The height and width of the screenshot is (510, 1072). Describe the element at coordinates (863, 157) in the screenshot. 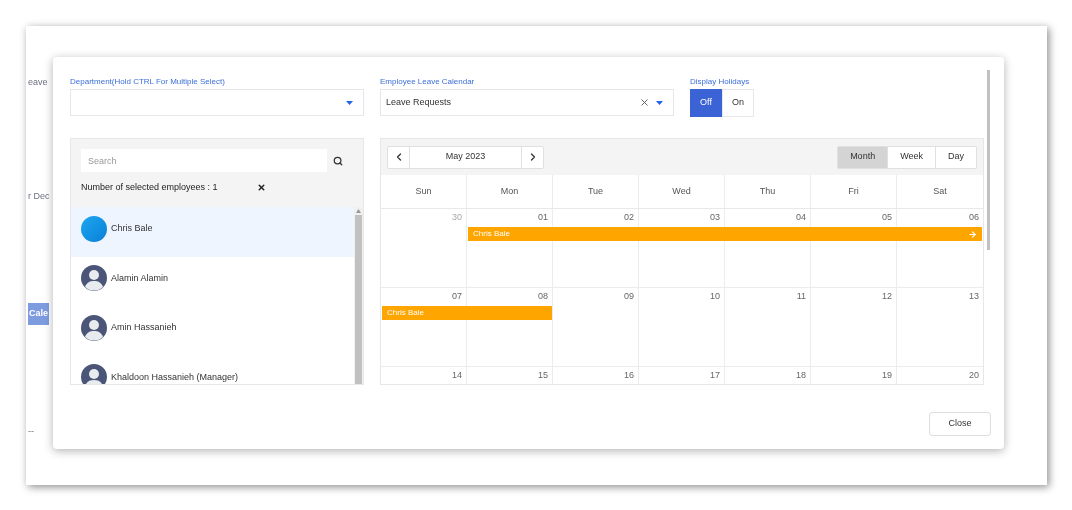

I see `view-tab: Month` at that location.